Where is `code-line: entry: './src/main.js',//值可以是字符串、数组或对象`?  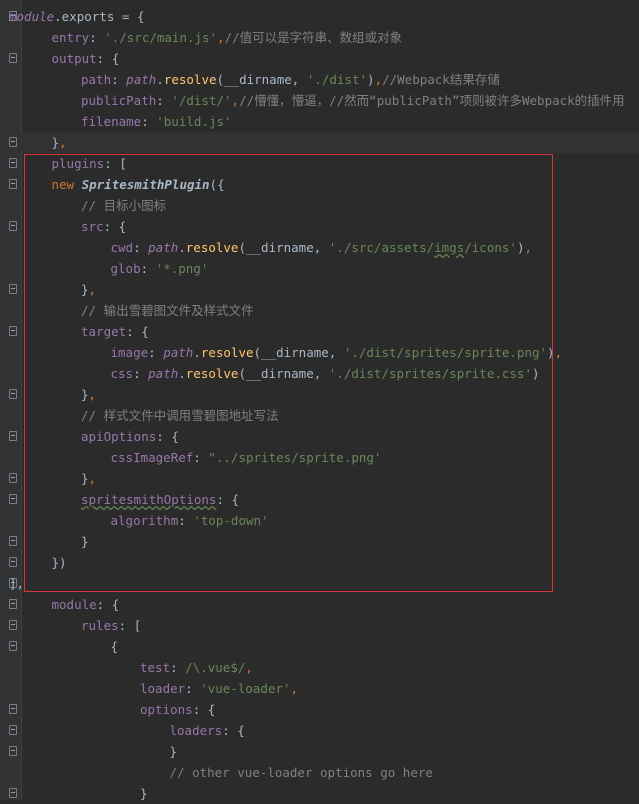 code-line: entry: './src/main.js',//值可以是字符串、数组或对象 is located at coordinates (319, 37).